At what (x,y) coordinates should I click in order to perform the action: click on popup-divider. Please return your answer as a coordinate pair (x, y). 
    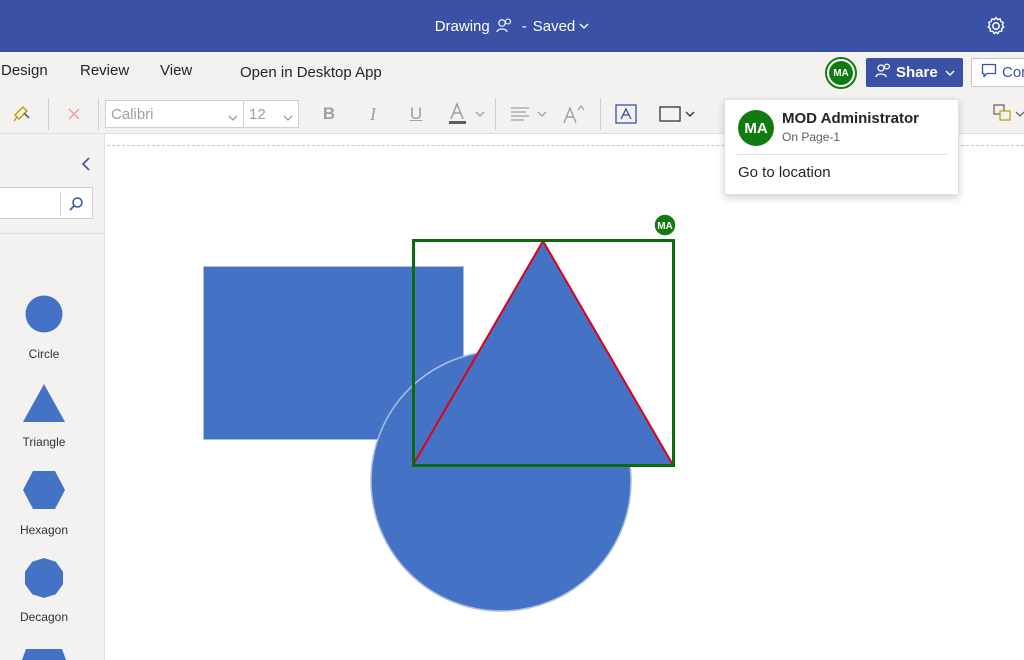
    Looking at the image, I should click on (842, 154).